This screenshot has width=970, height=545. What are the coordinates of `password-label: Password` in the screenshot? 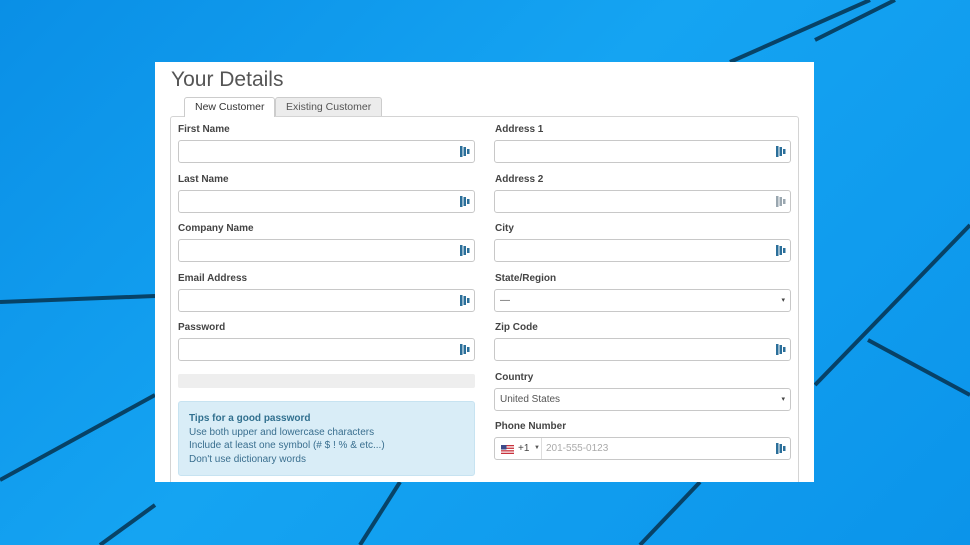 It's located at (202, 327).